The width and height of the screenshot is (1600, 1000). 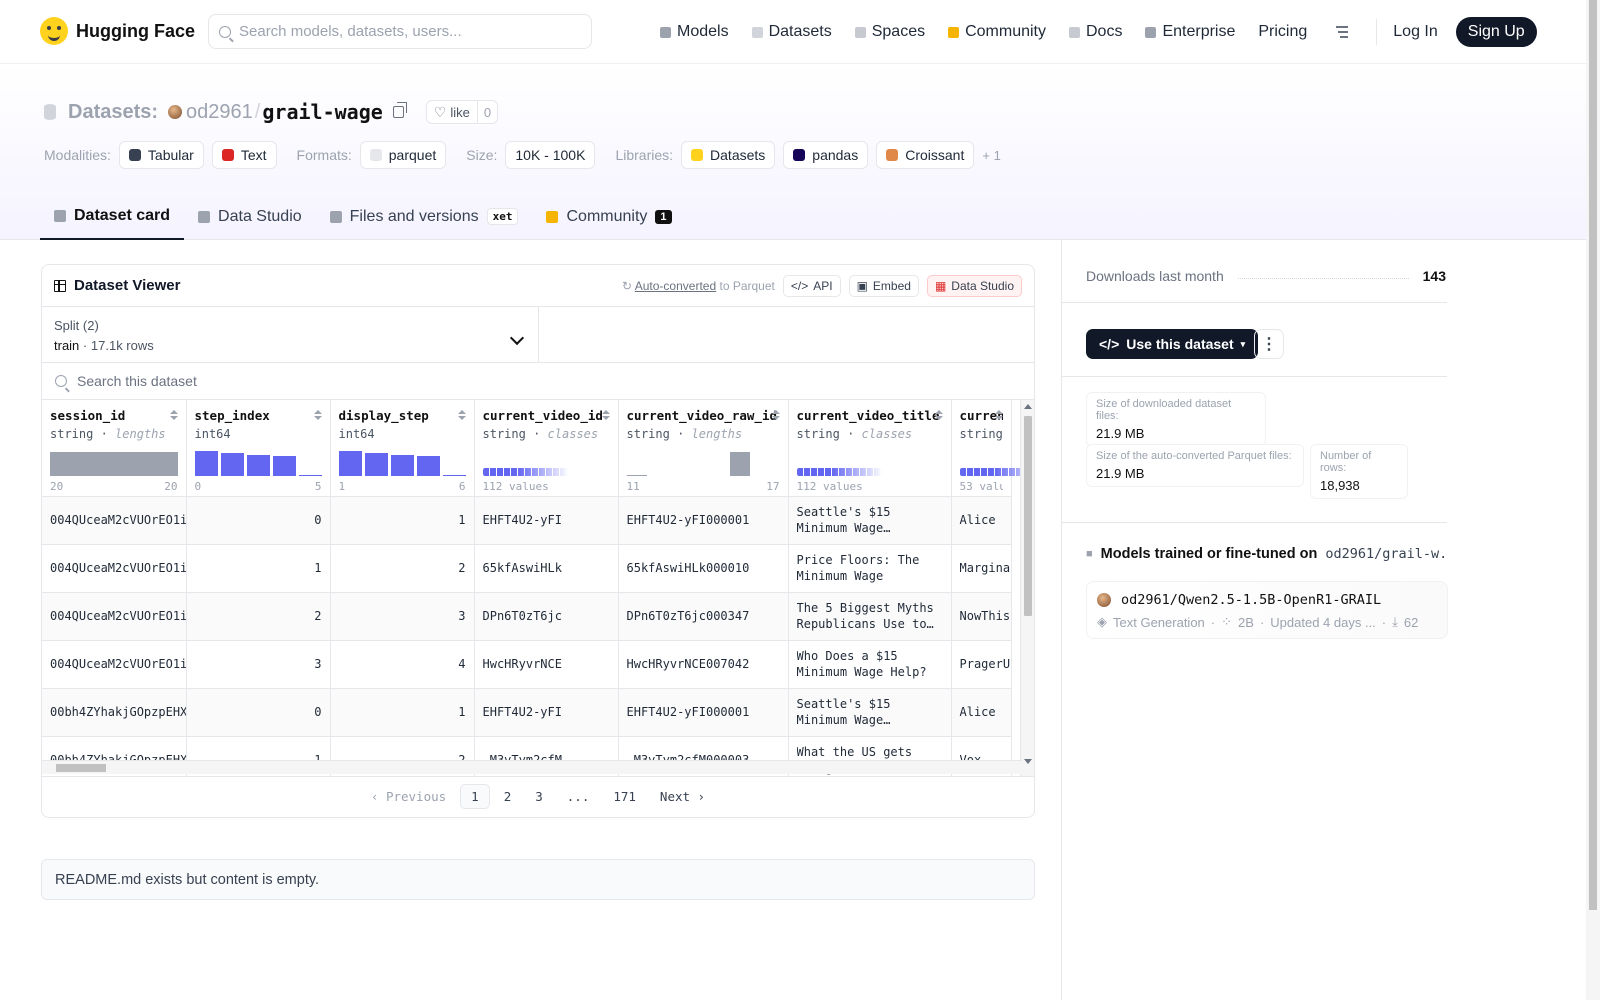 What do you see at coordinates (981, 664) in the screenshot?
I see `table-cell: PragerU` at bounding box center [981, 664].